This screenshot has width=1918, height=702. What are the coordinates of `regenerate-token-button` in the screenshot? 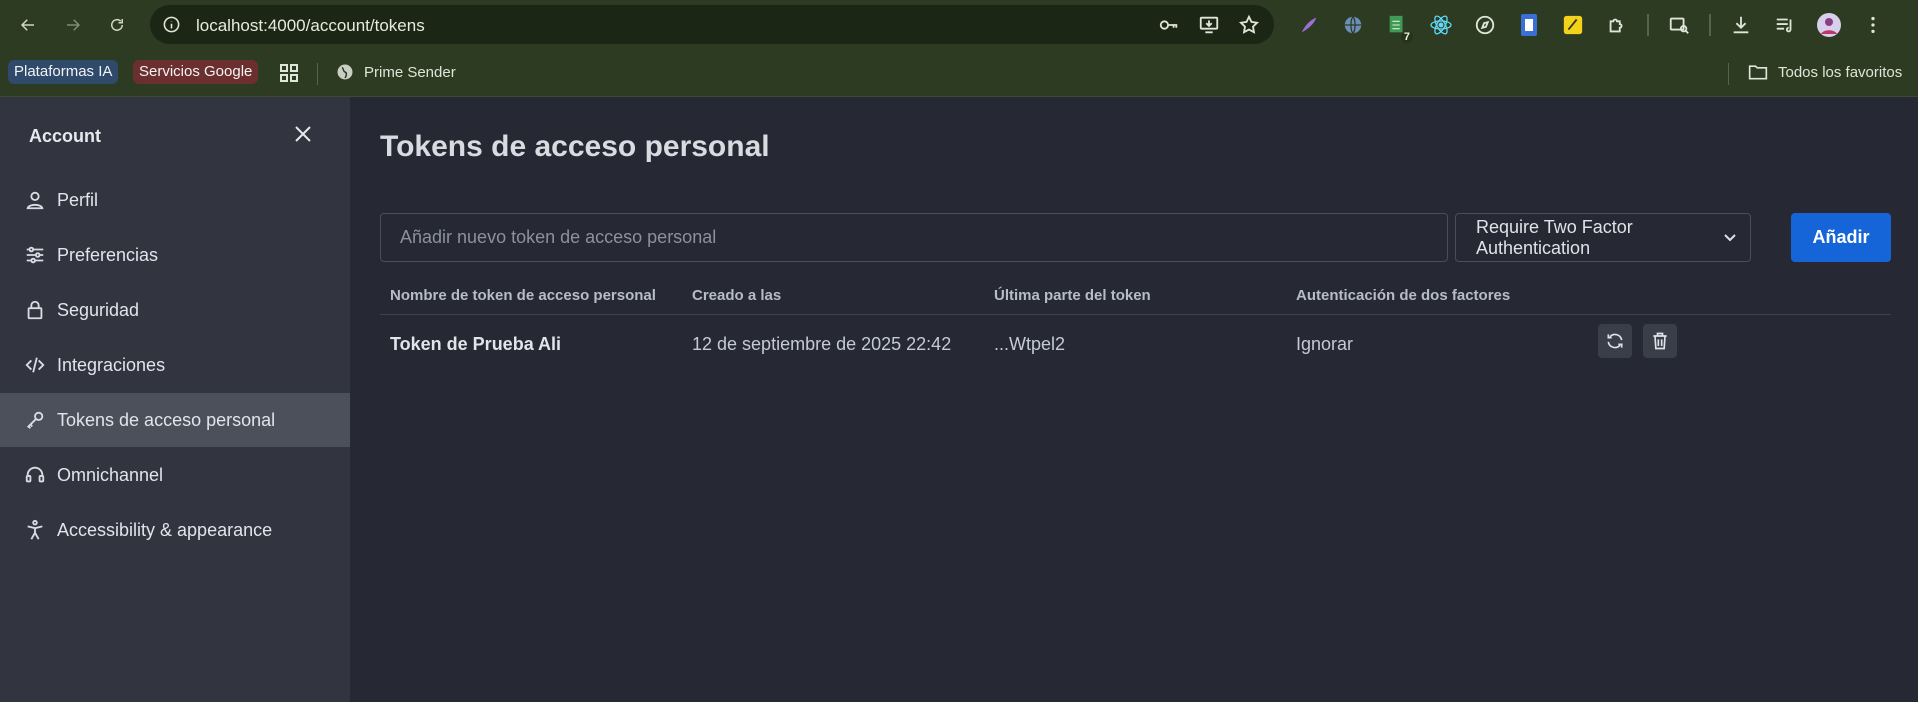 It's located at (1615, 341).